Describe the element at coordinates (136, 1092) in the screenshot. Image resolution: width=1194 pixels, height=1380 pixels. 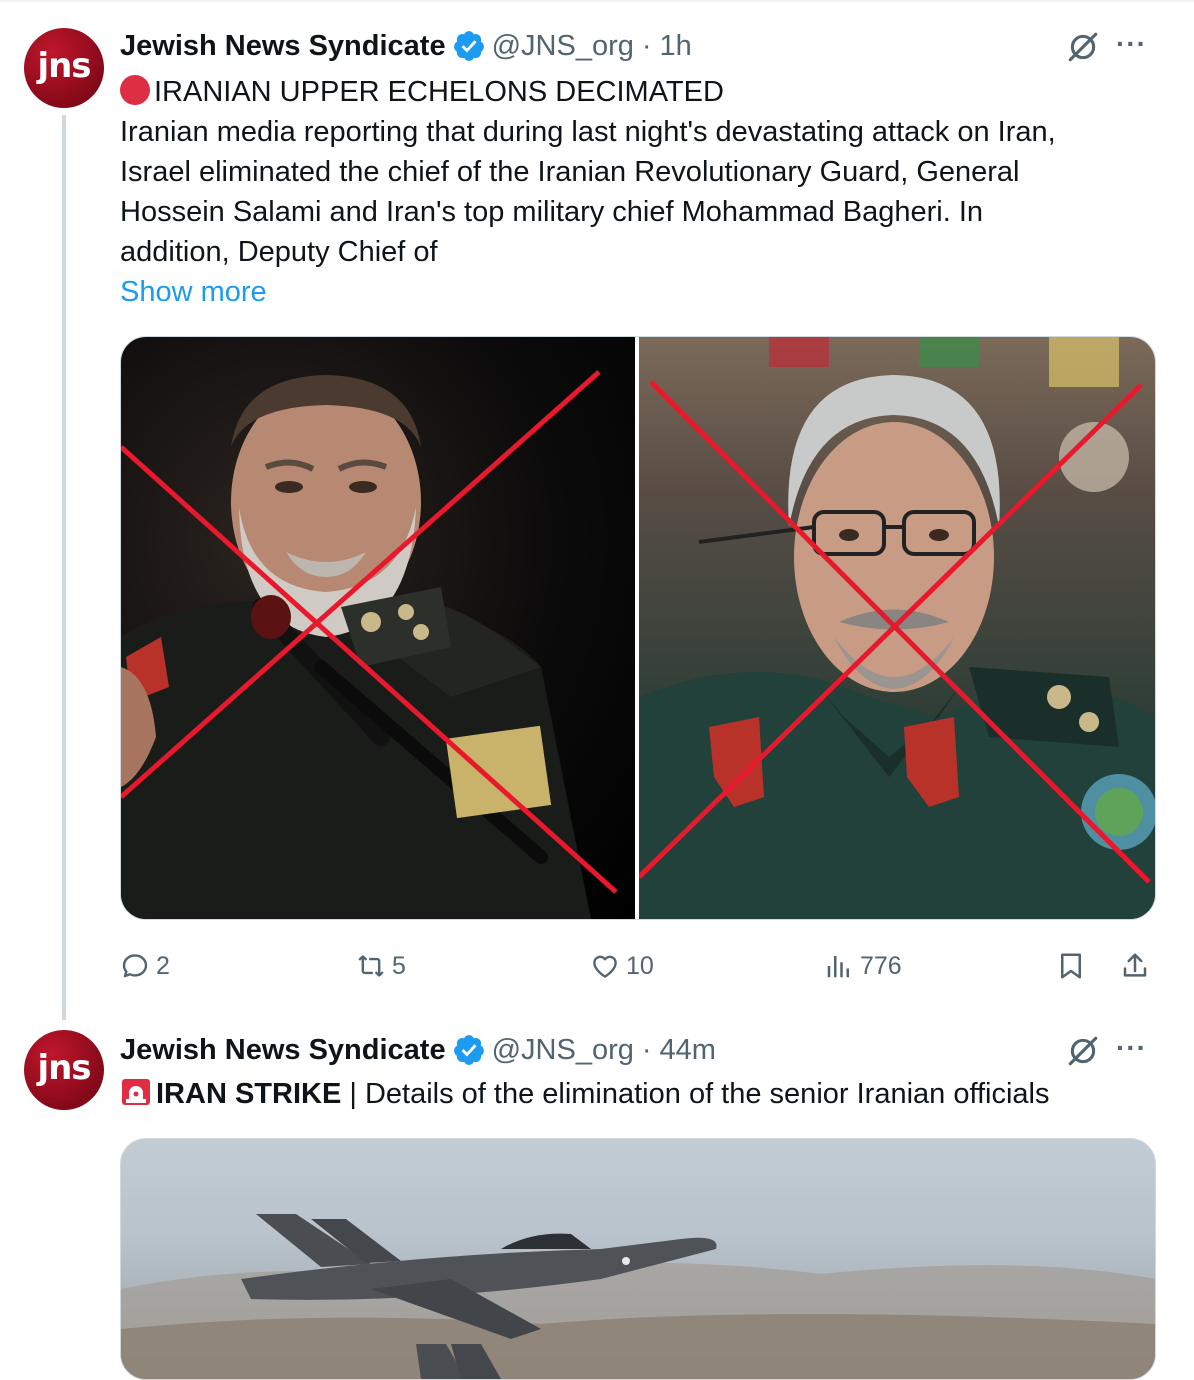
I see `siren-icon` at that location.